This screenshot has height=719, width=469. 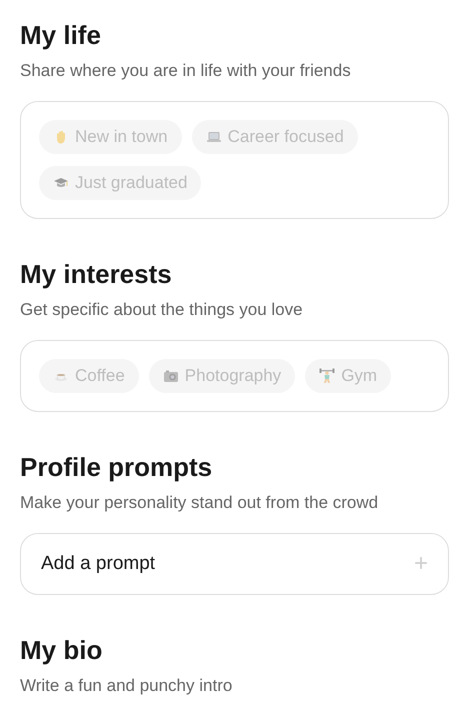 What do you see at coordinates (96, 274) in the screenshot?
I see `section-heading: My interests` at bounding box center [96, 274].